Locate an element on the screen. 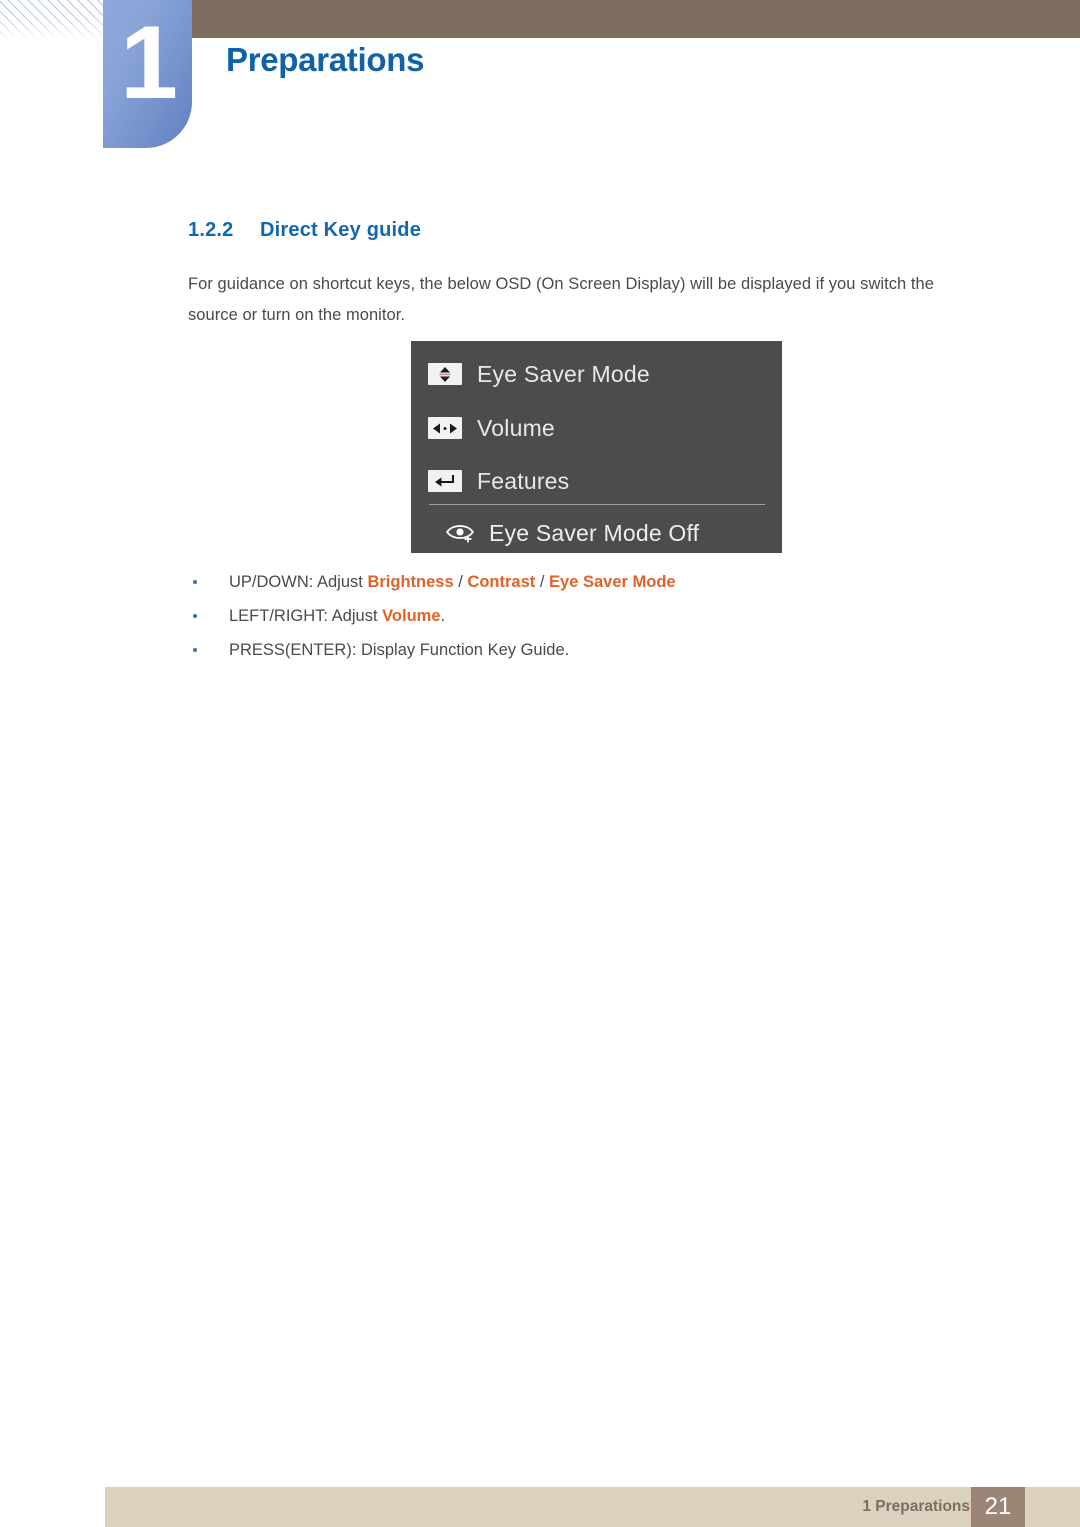 Image resolution: width=1080 pixels, height=1527 pixels. chapter-title: Preparations is located at coordinates (325, 59).